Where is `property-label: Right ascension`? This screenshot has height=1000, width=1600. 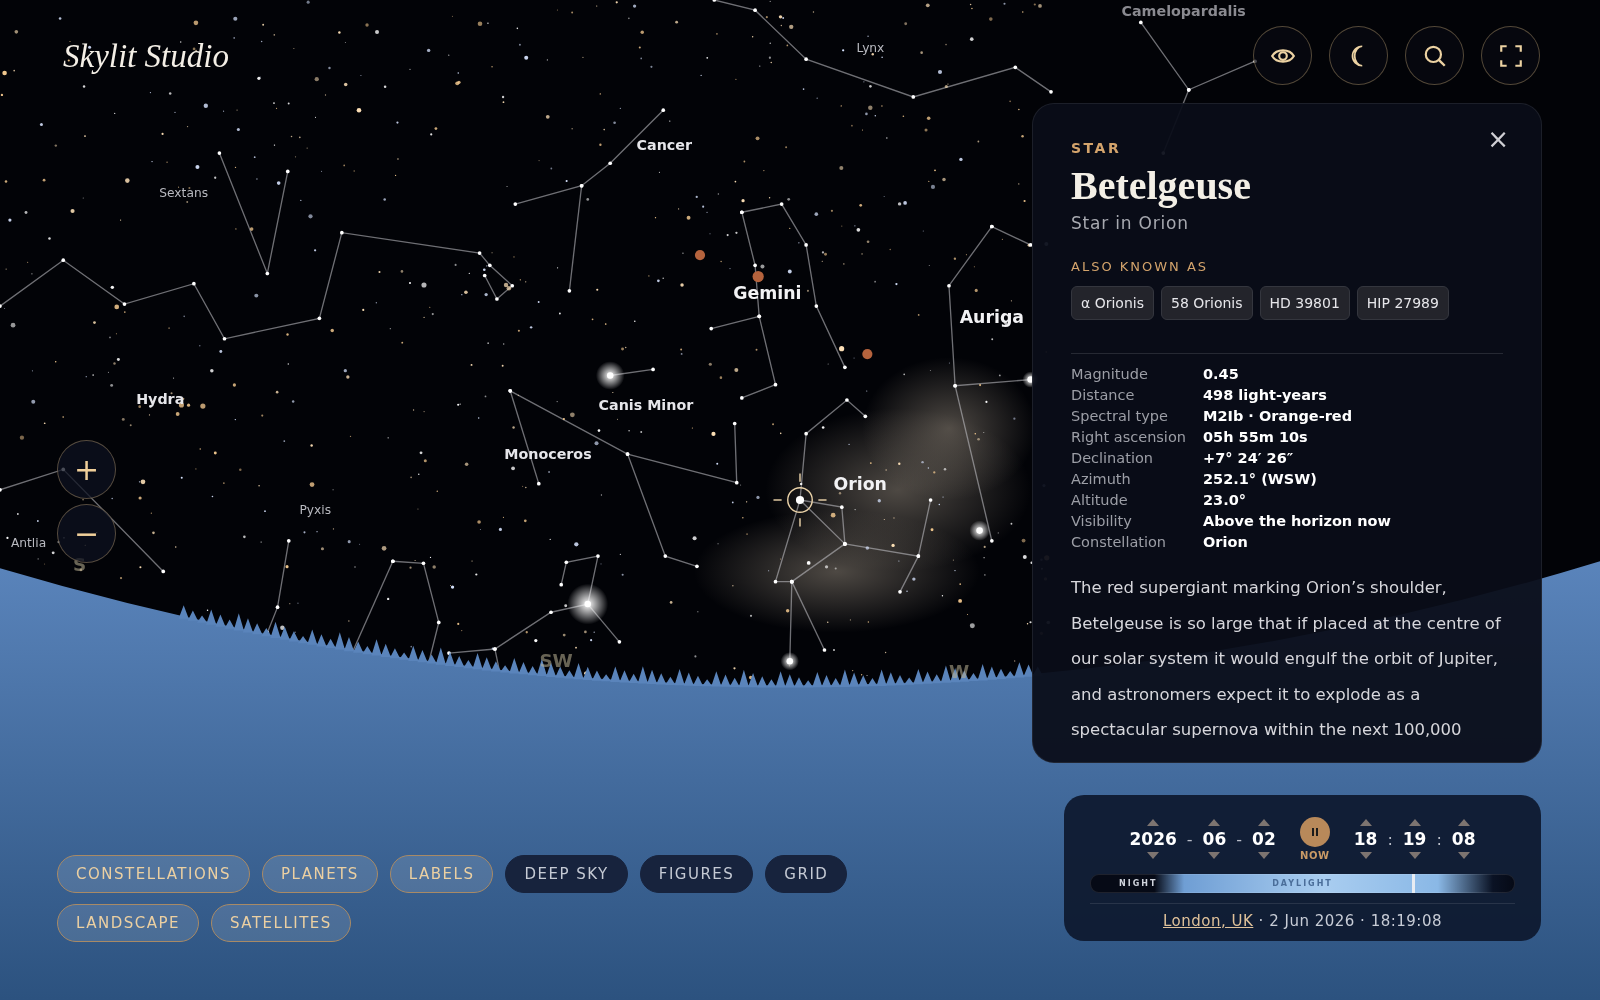 property-label: Right ascension is located at coordinates (1129, 437).